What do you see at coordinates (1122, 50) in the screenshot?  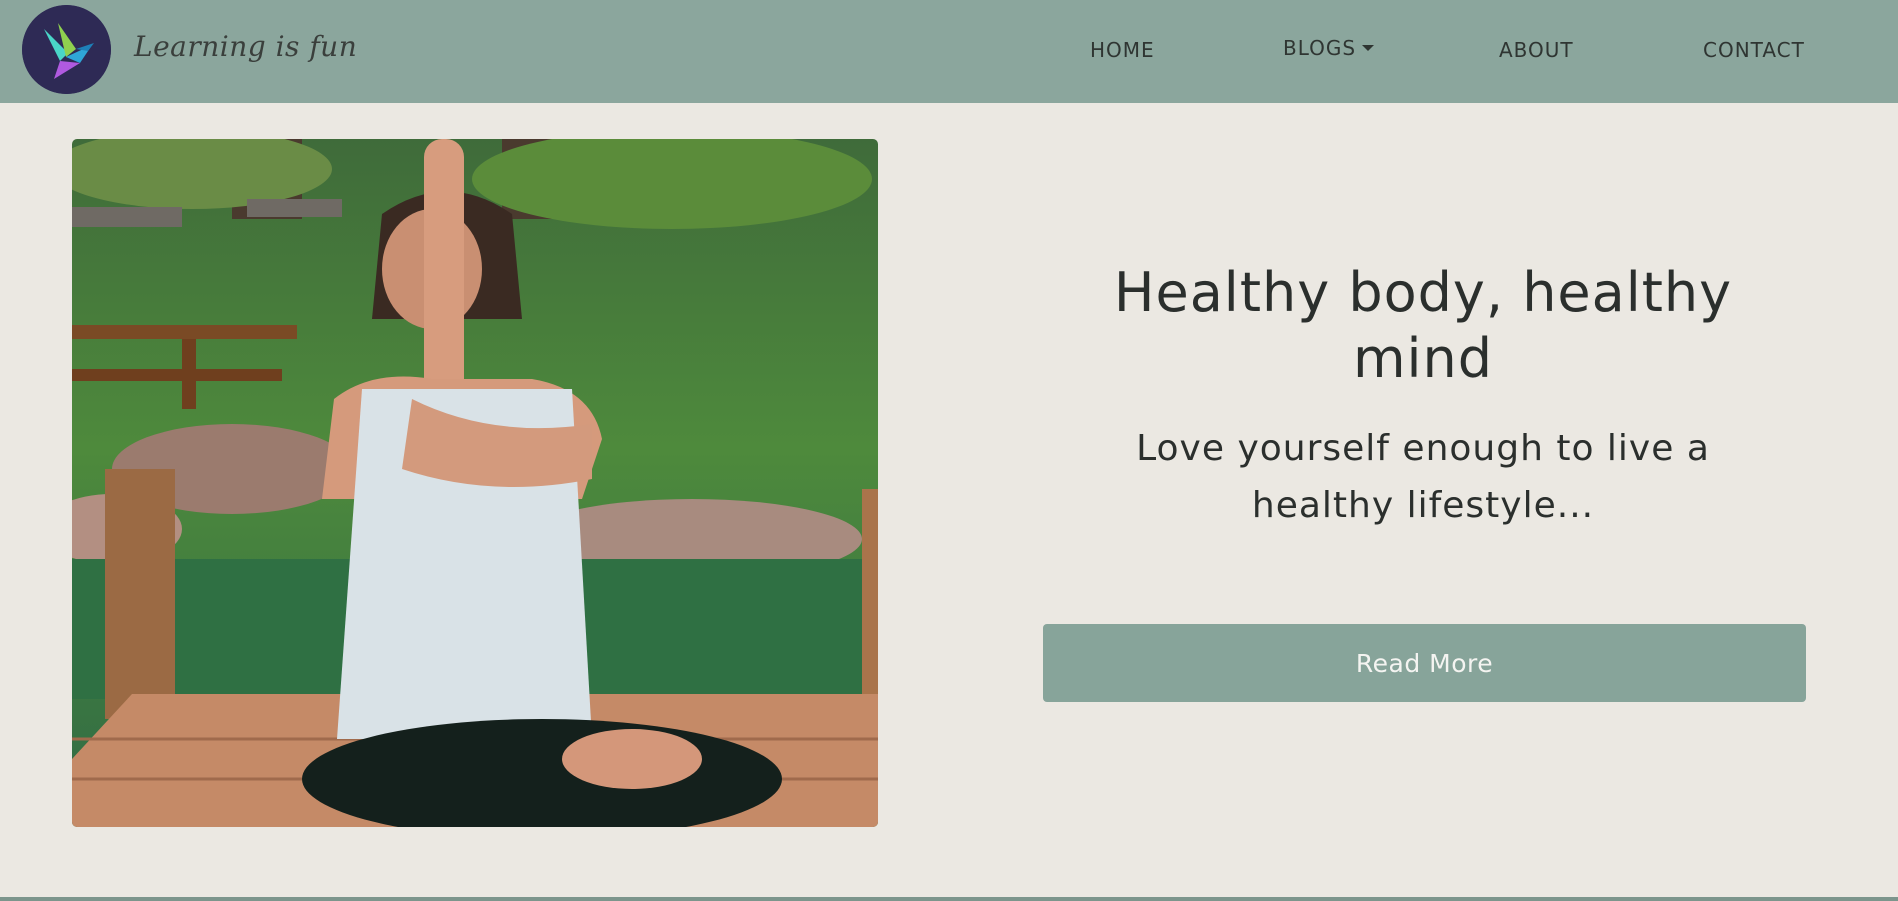 I see `nav-home-link: HOME` at bounding box center [1122, 50].